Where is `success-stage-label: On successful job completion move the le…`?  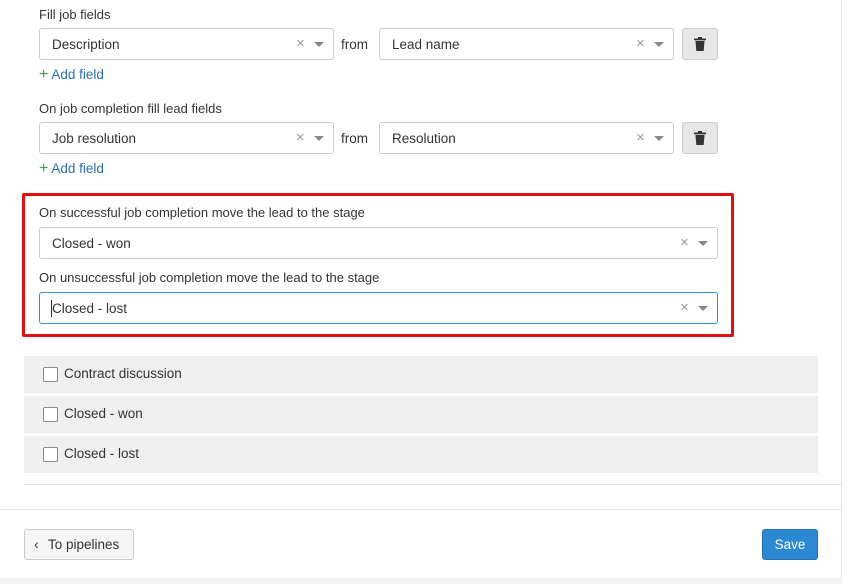
success-stage-label: On successful job completion move the le… is located at coordinates (202, 212).